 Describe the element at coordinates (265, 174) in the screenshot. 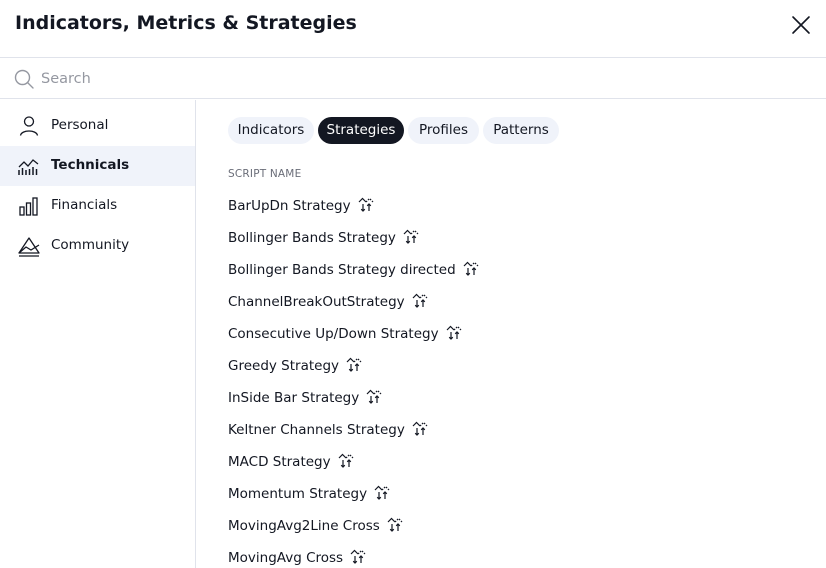

I see `column-header-script-name: SCRIPT NAME` at that location.